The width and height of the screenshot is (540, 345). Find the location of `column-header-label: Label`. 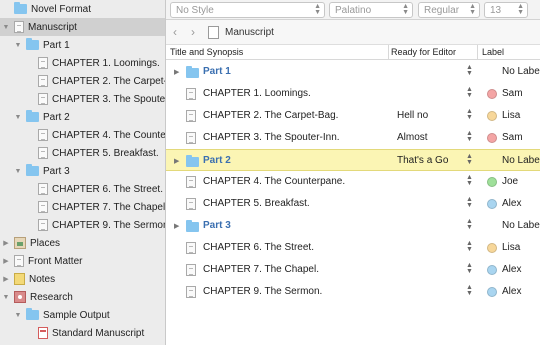

column-header-label: Label is located at coordinates (493, 52).